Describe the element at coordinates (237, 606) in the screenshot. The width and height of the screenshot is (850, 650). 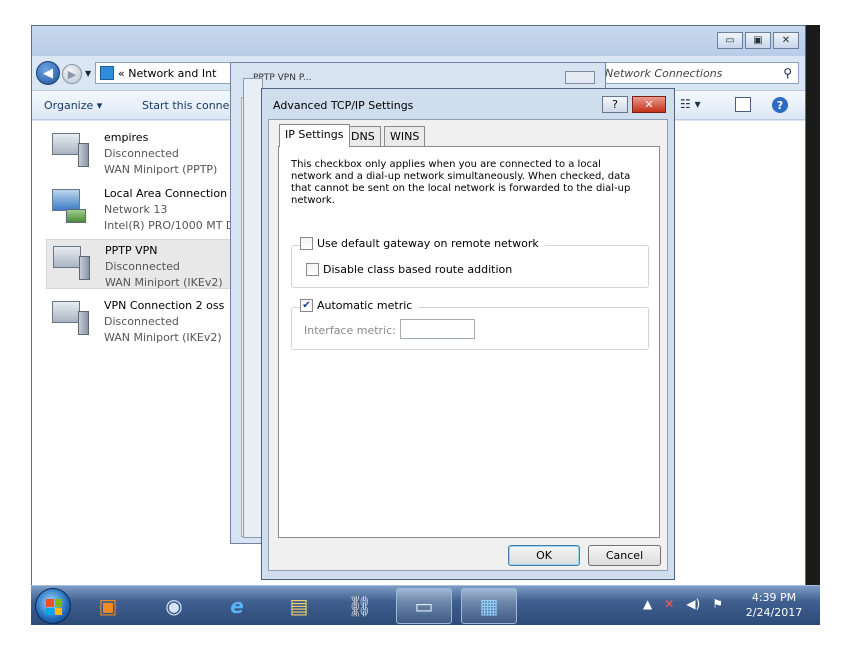
I see `internet-explorer-icon: e` at that location.